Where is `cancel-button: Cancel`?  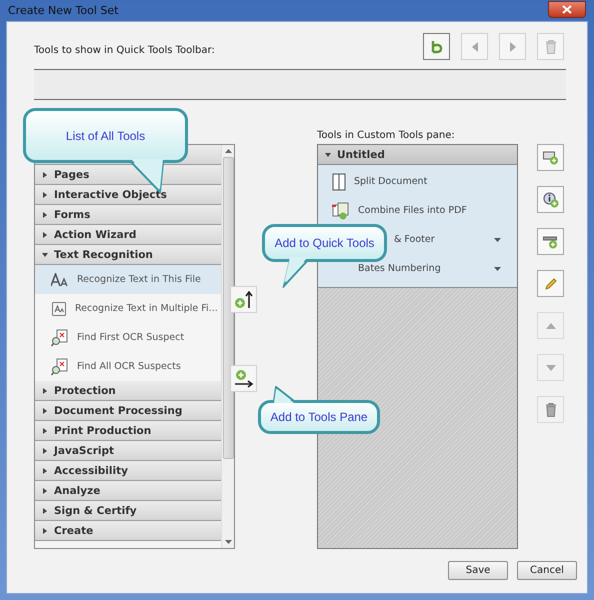
cancel-button: Cancel is located at coordinates (547, 570).